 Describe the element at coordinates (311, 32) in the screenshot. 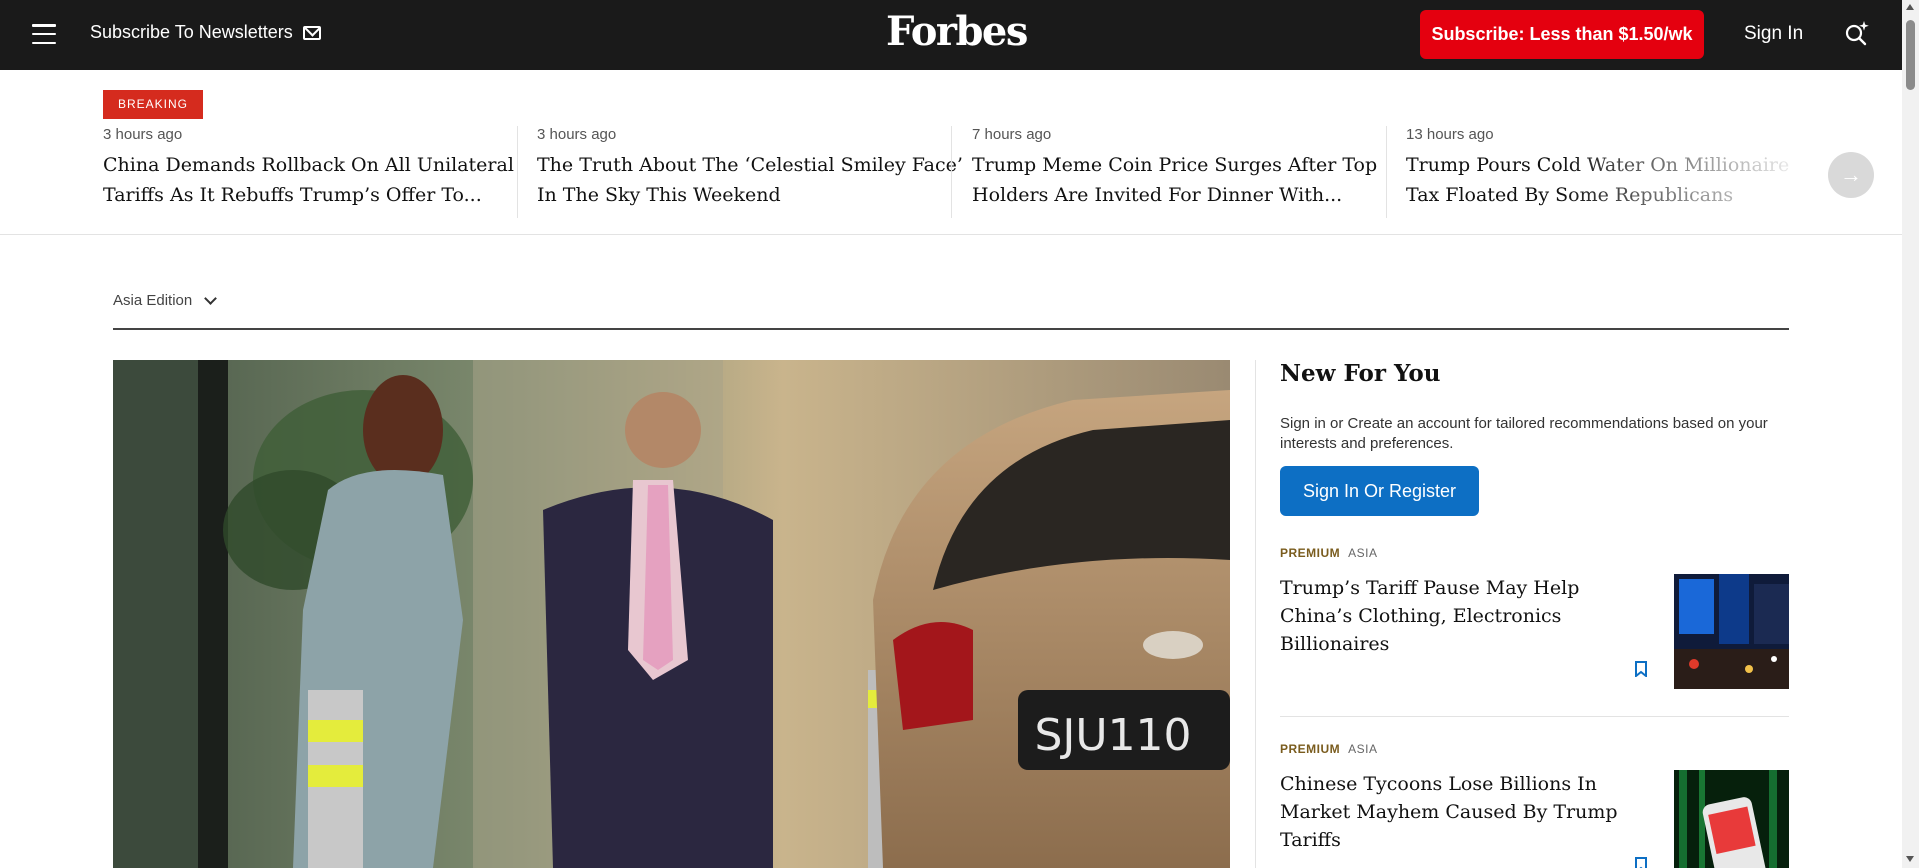

I see `mail-icon` at that location.